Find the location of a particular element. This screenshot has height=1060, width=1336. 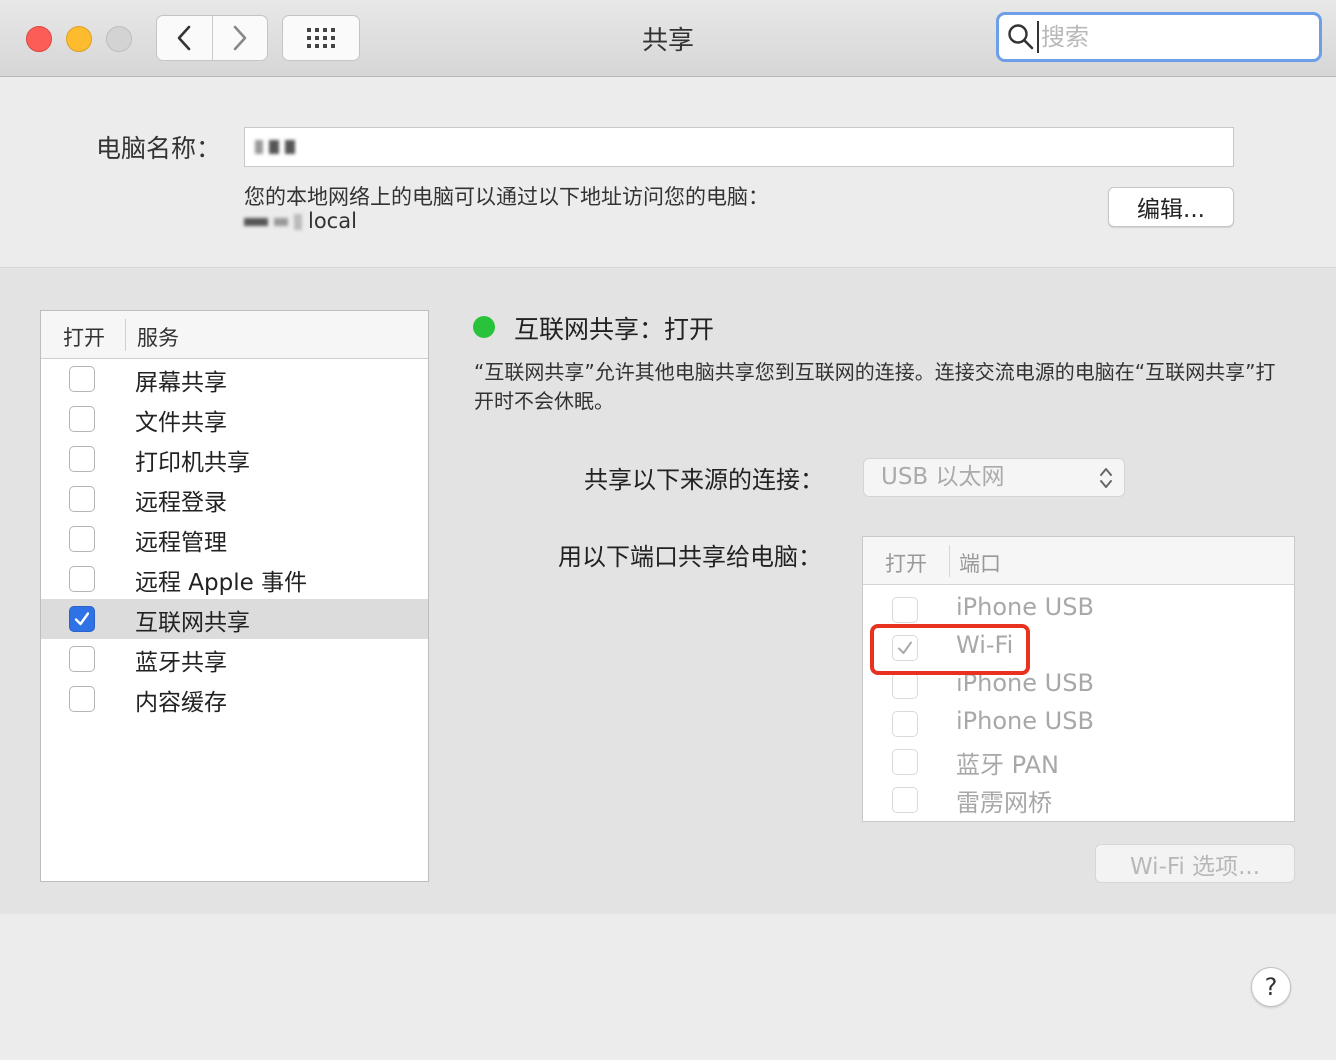

service-row-remote-login: 远程登录 is located at coordinates (234, 499).